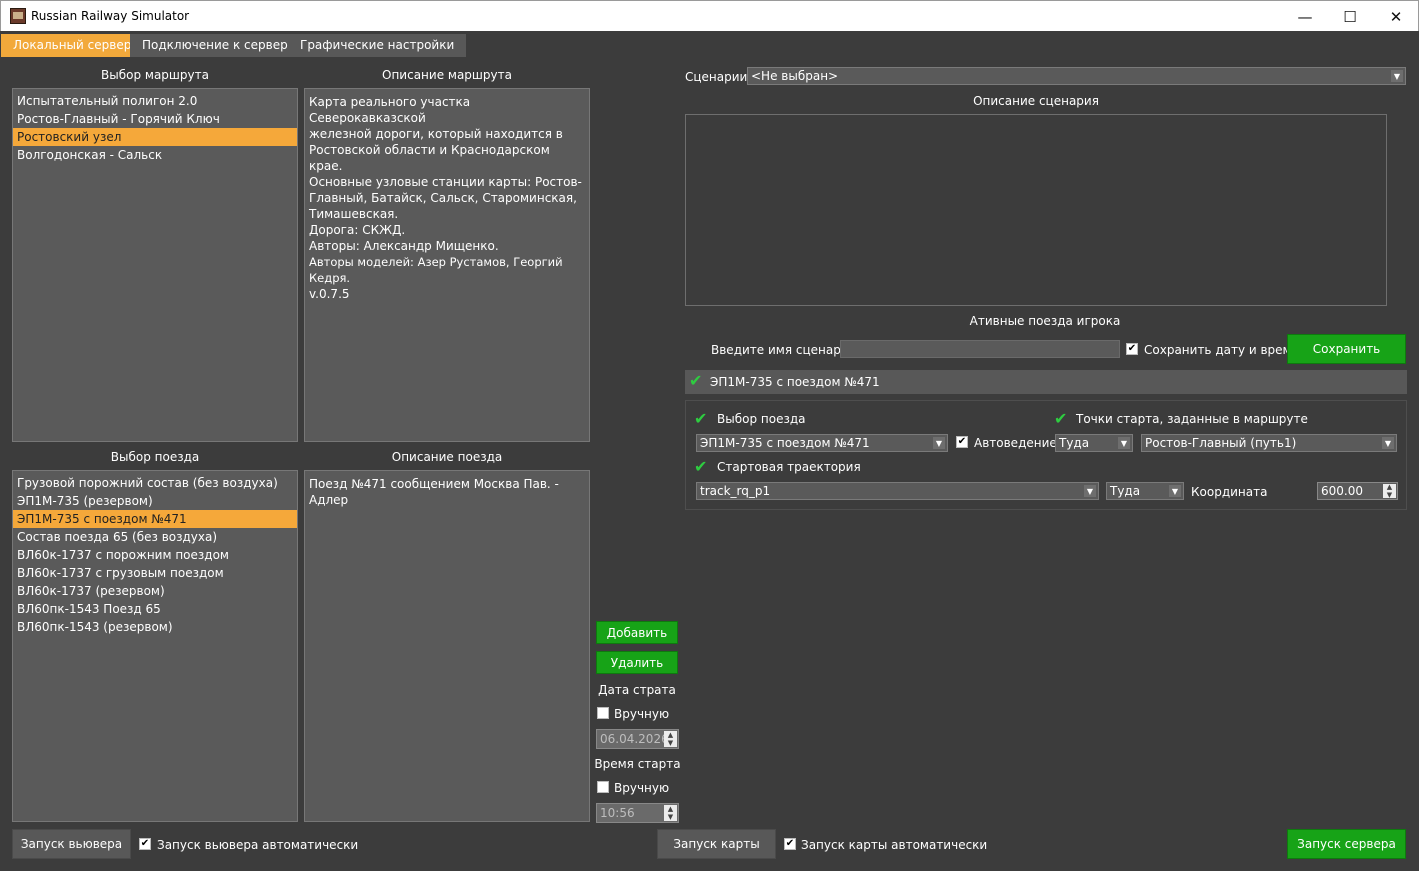  Describe the element at coordinates (72, 45) in the screenshot. I see `tab-local-server: Локальный сервер` at that location.